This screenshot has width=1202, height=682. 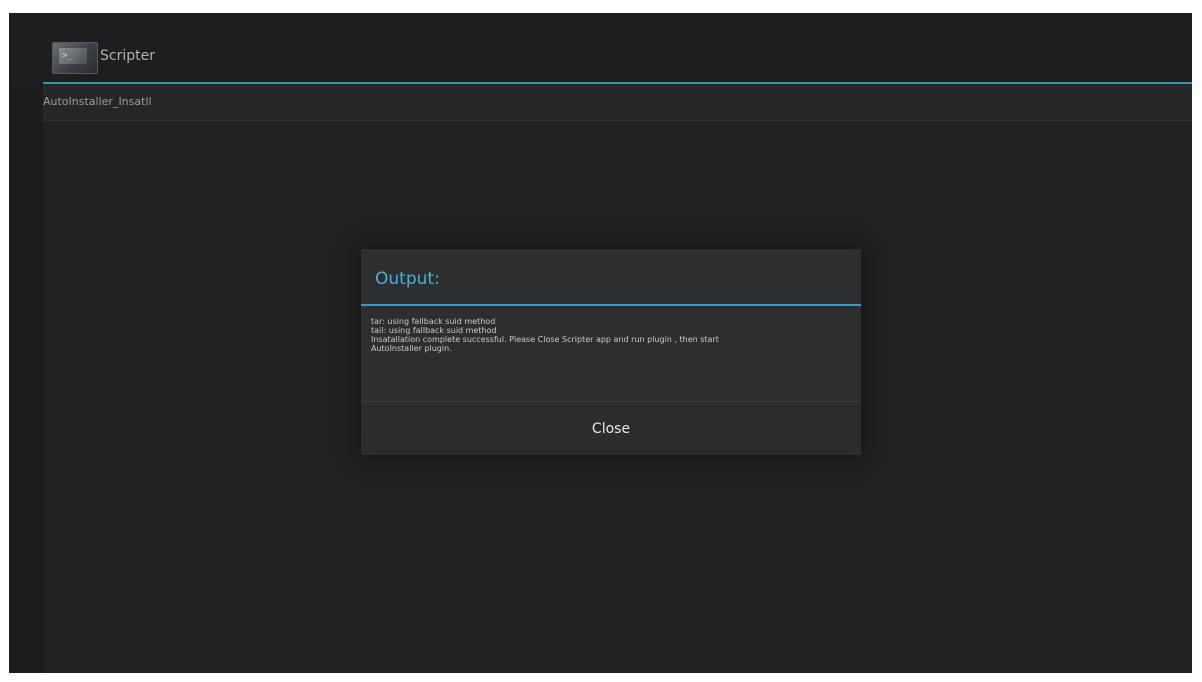 I want to click on close-button: Close, so click(x=611, y=428).